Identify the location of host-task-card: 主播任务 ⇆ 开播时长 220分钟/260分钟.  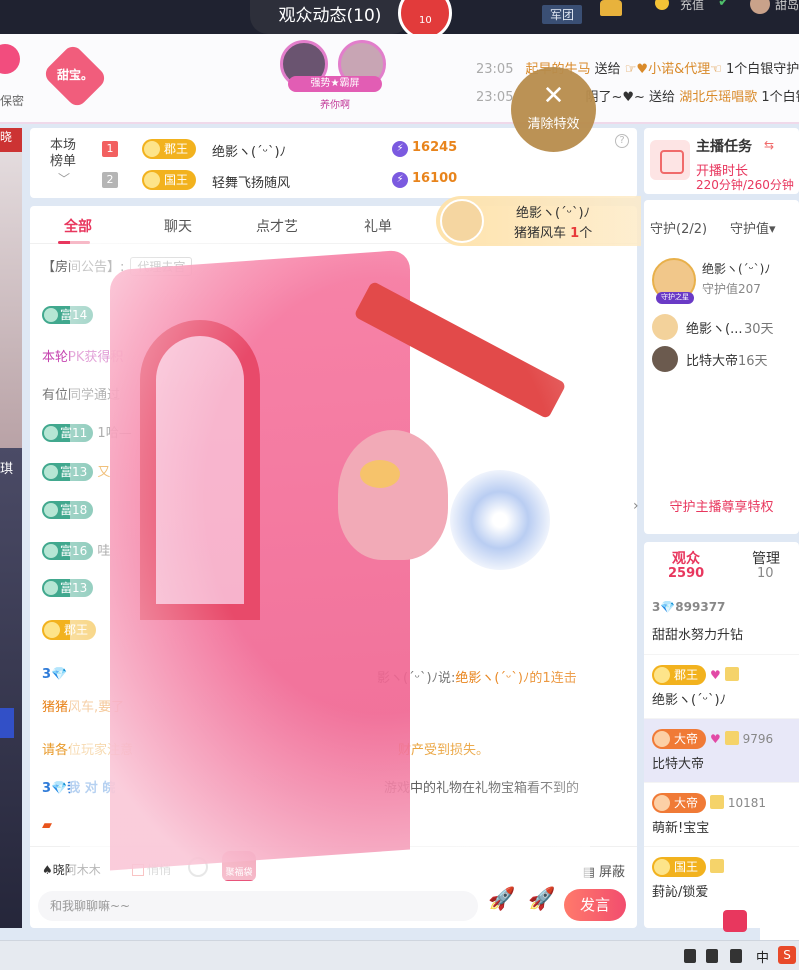
(721, 161).